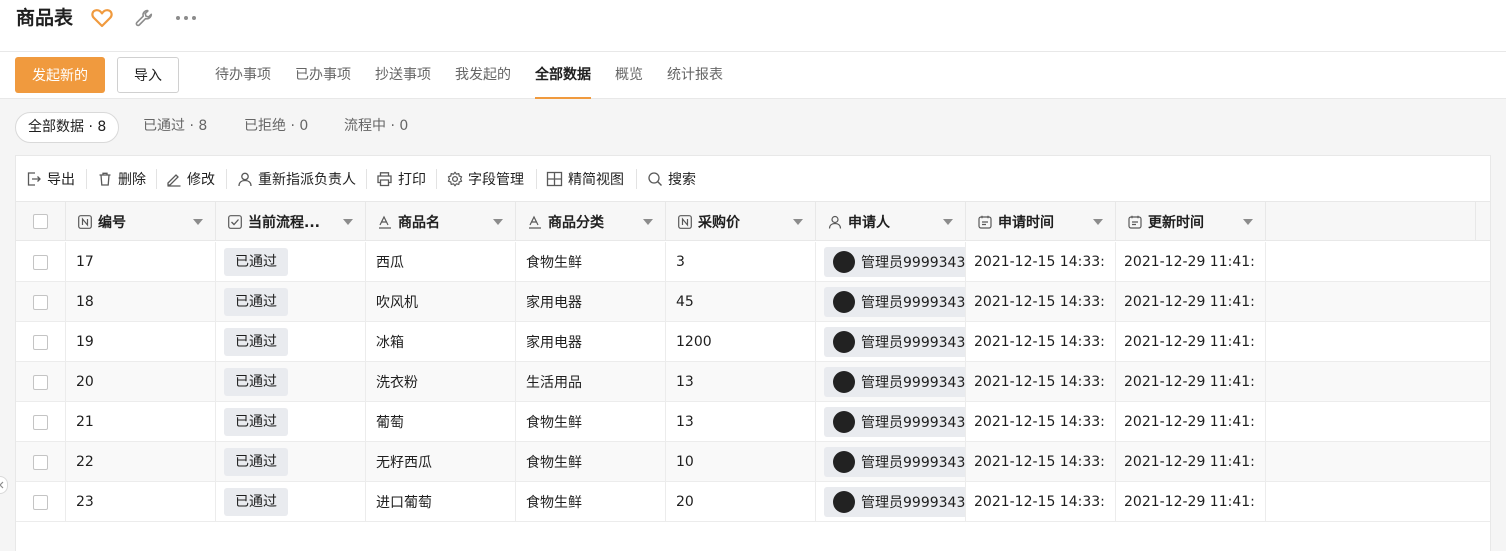 The image size is (1506, 551). Describe the element at coordinates (144, 18) in the screenshot. I see `wrench-icon` at that location.